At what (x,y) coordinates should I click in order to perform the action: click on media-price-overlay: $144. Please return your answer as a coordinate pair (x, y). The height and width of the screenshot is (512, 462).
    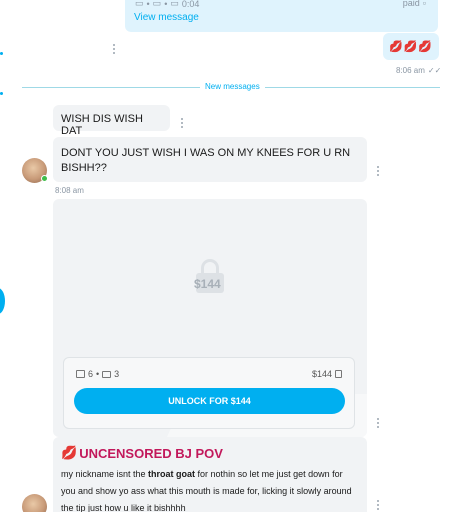
    Looking at the image, I should click on (207, 284).